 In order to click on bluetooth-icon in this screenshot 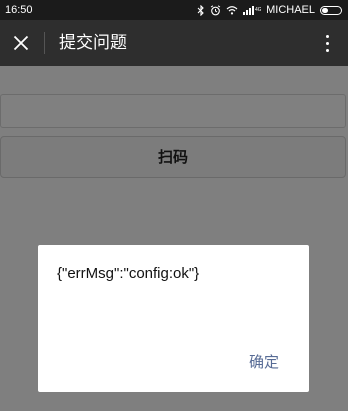, I will do `click(201, 10)`.